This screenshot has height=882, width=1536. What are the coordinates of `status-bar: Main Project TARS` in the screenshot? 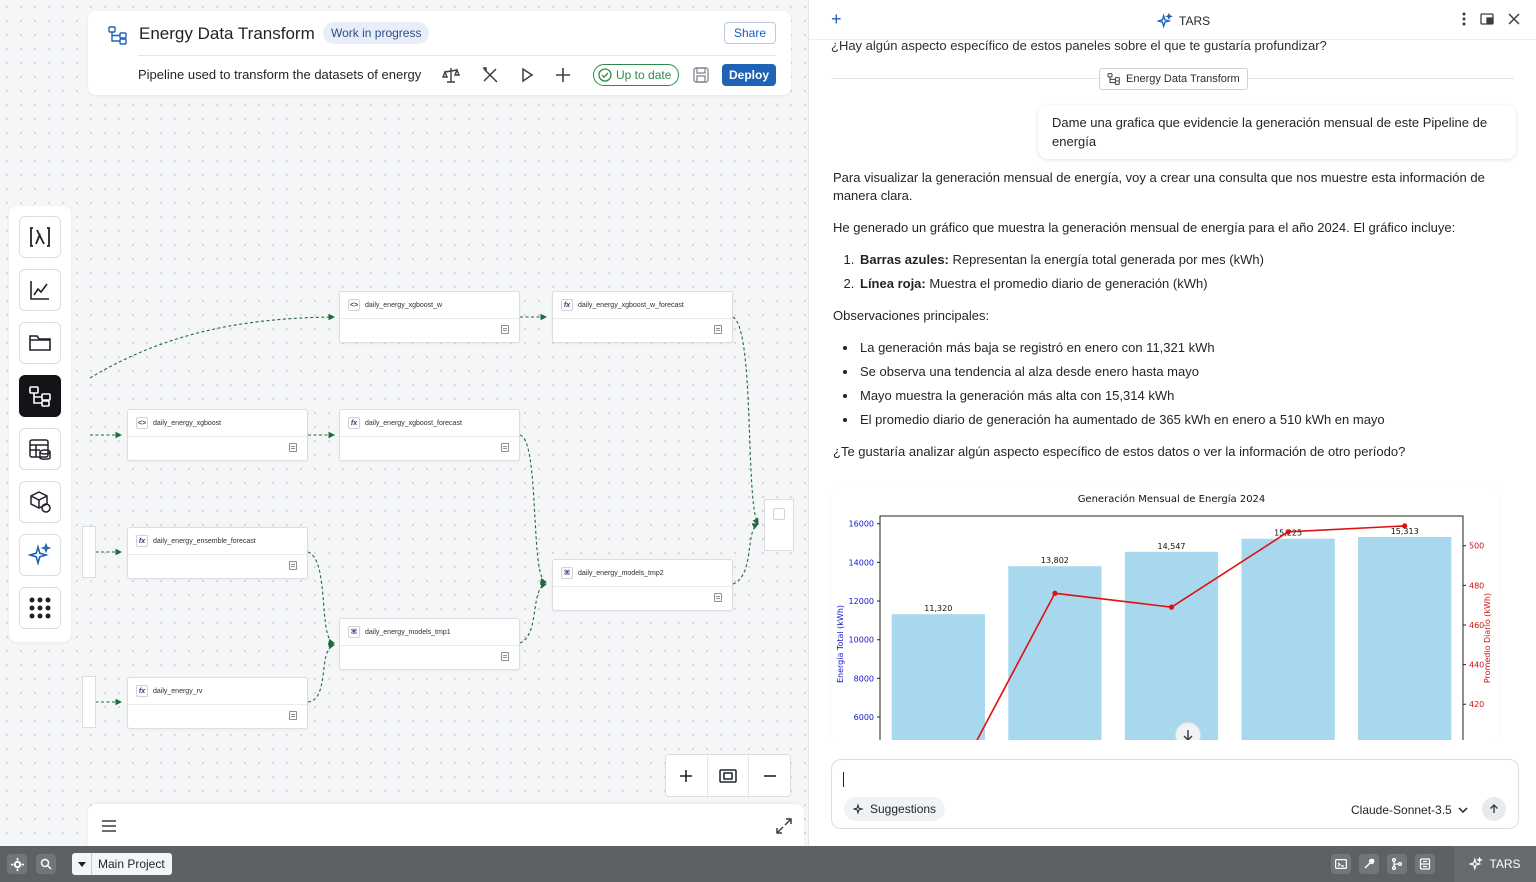 It's located at (768, 864).